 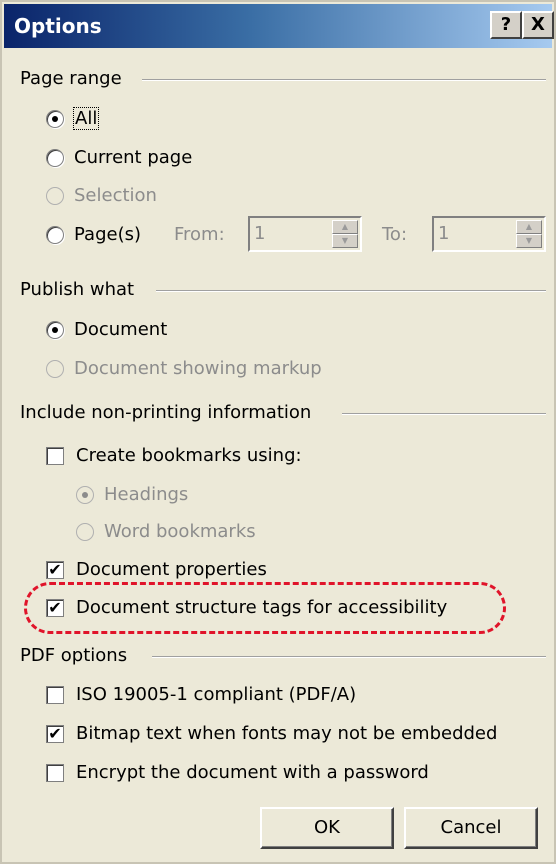 I want to click on dialog-title: Options, so click(x=58, y=26).